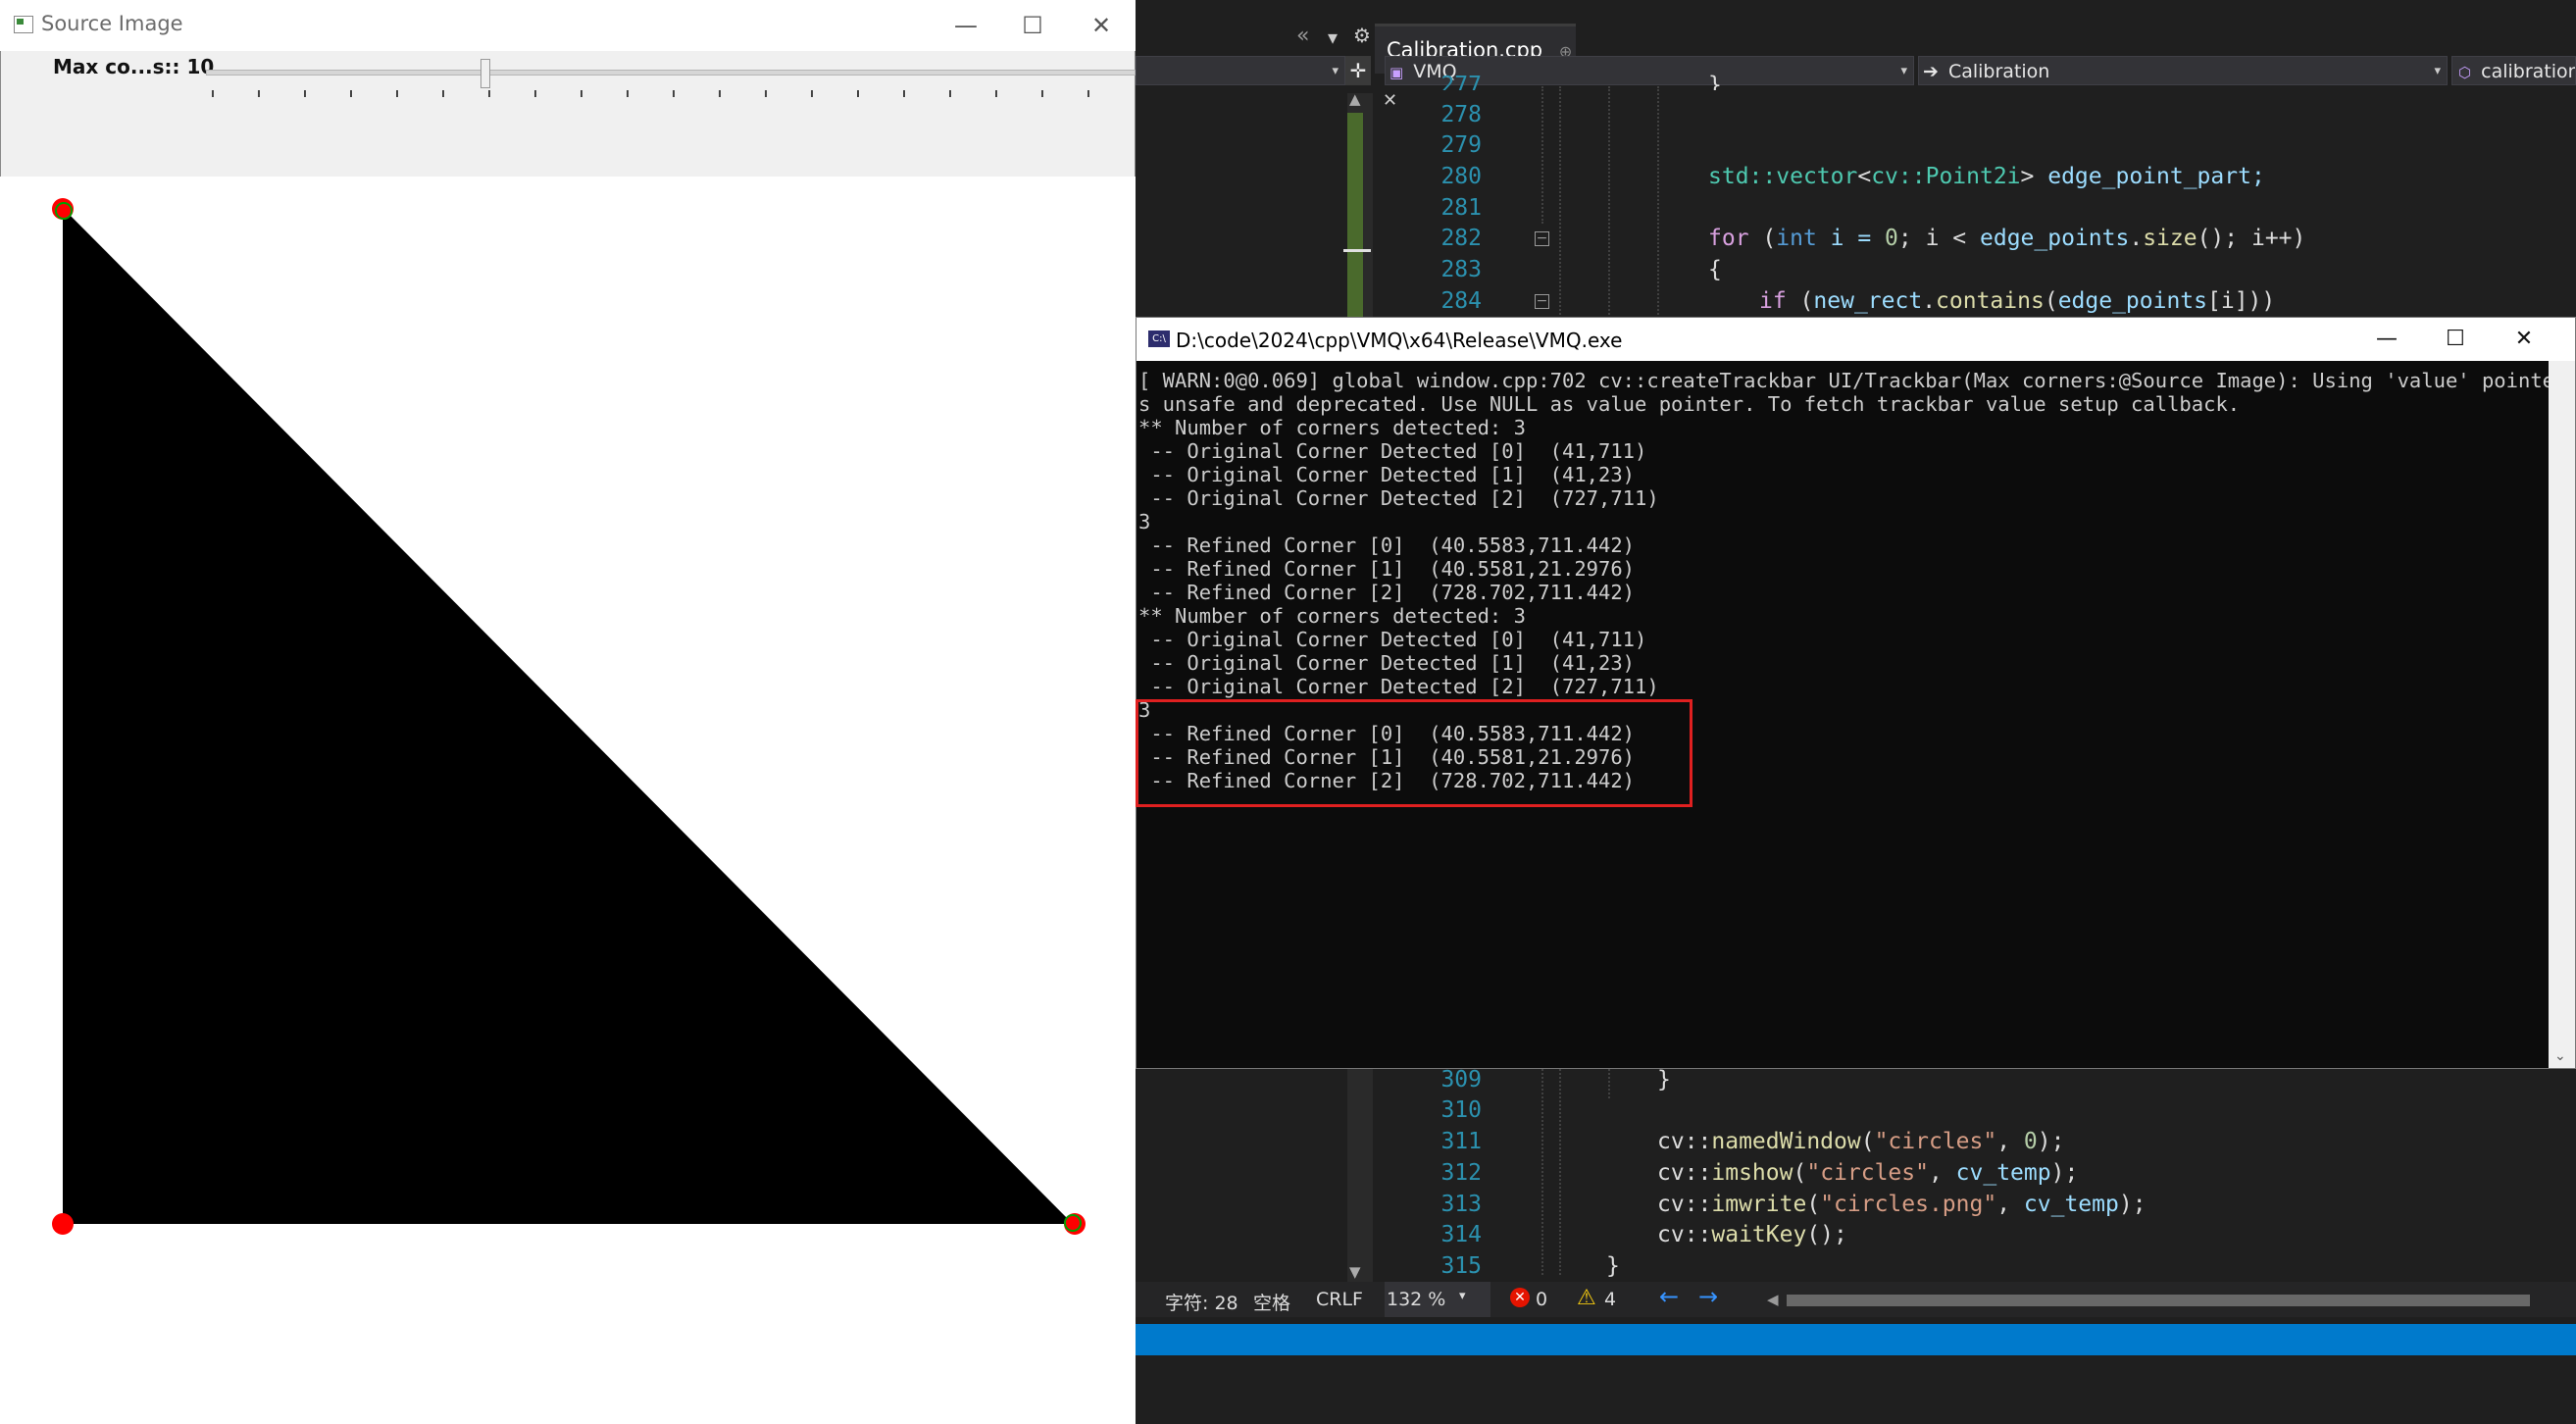 The image size is (2576, 1424). I want to click on scope-combo: ➔ Calibration ▾, so click(2183, 70).